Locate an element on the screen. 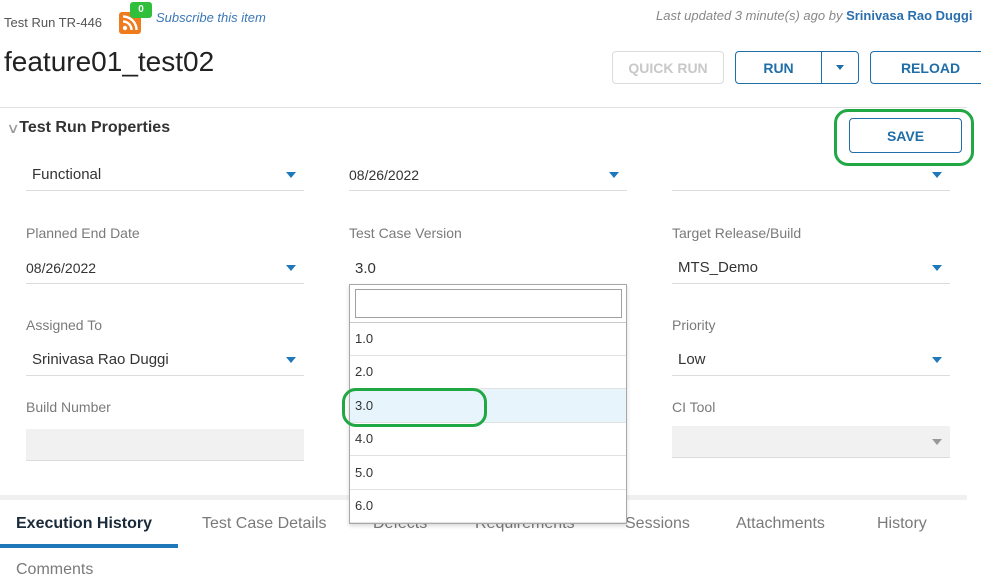  top-right-select is located at coordinates (811, 175).